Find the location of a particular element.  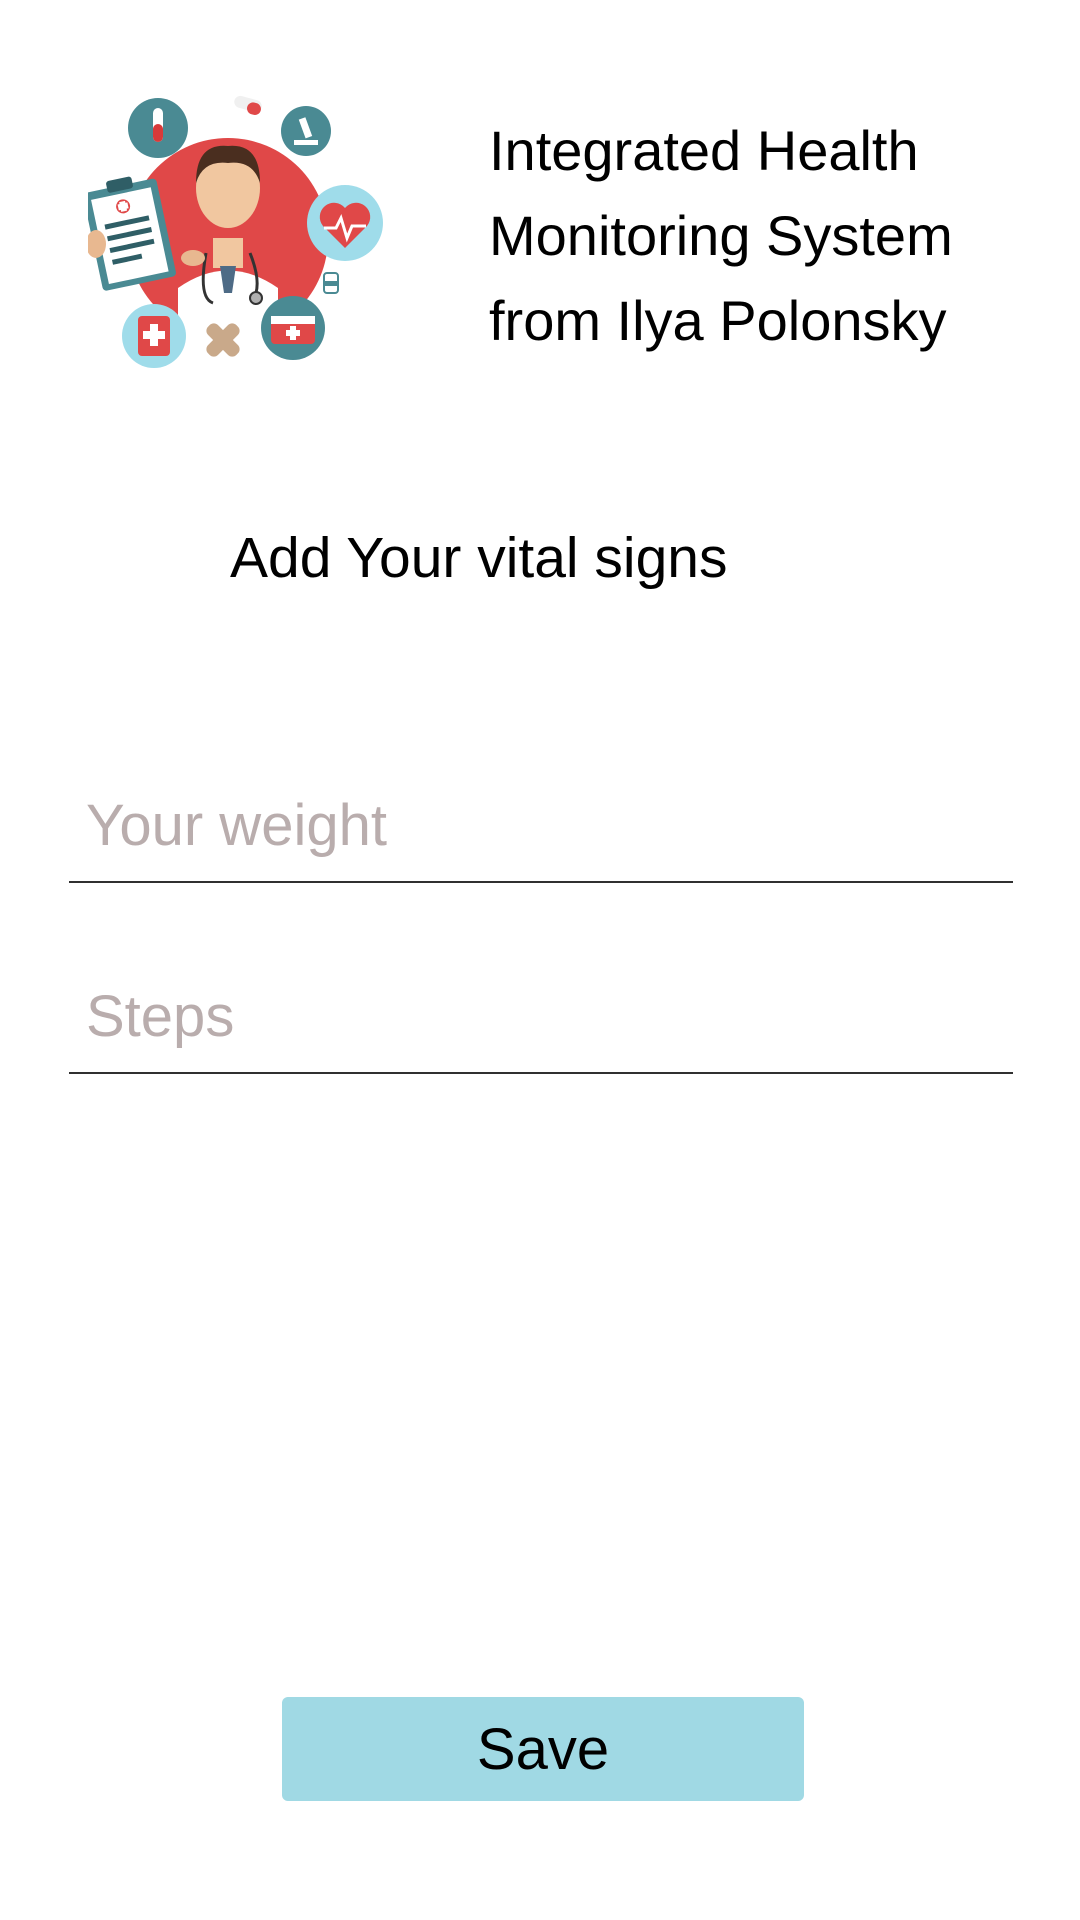

steps-field is located at coordinates (541, 1019).